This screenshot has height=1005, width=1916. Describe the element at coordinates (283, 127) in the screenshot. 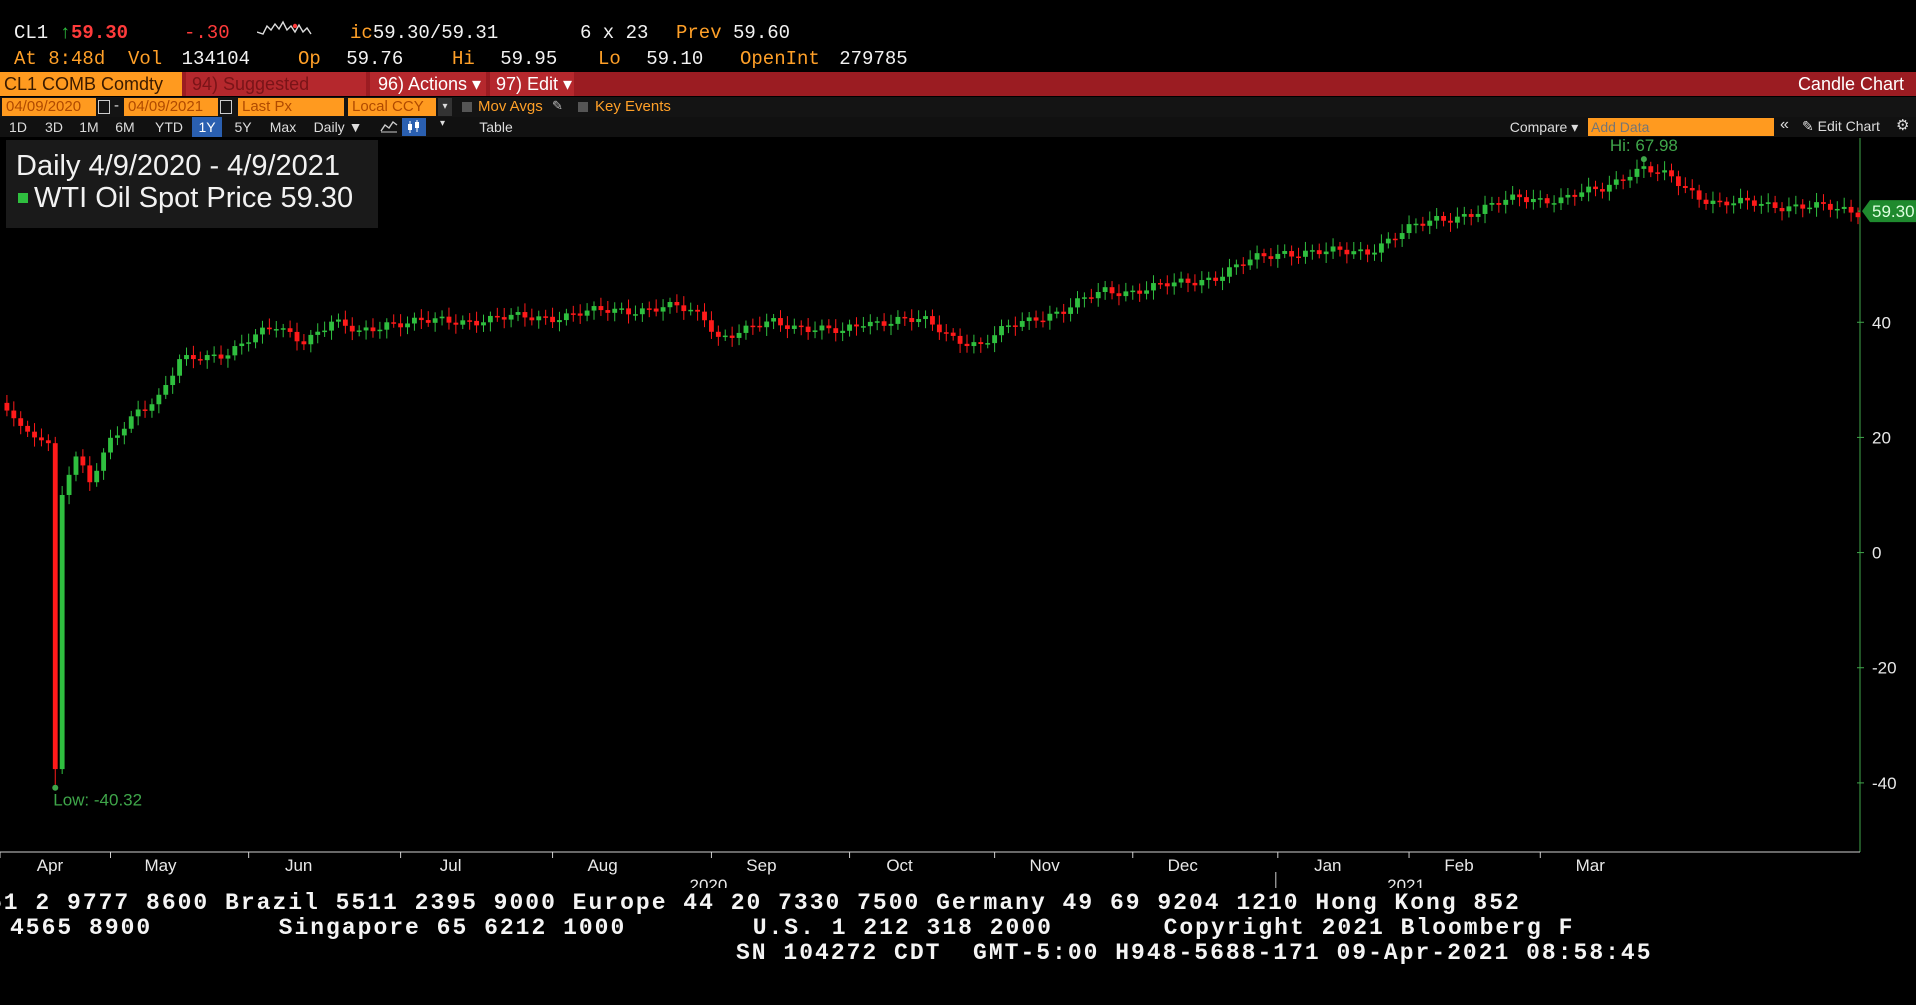

I see `range-button-max: Max` at that location.